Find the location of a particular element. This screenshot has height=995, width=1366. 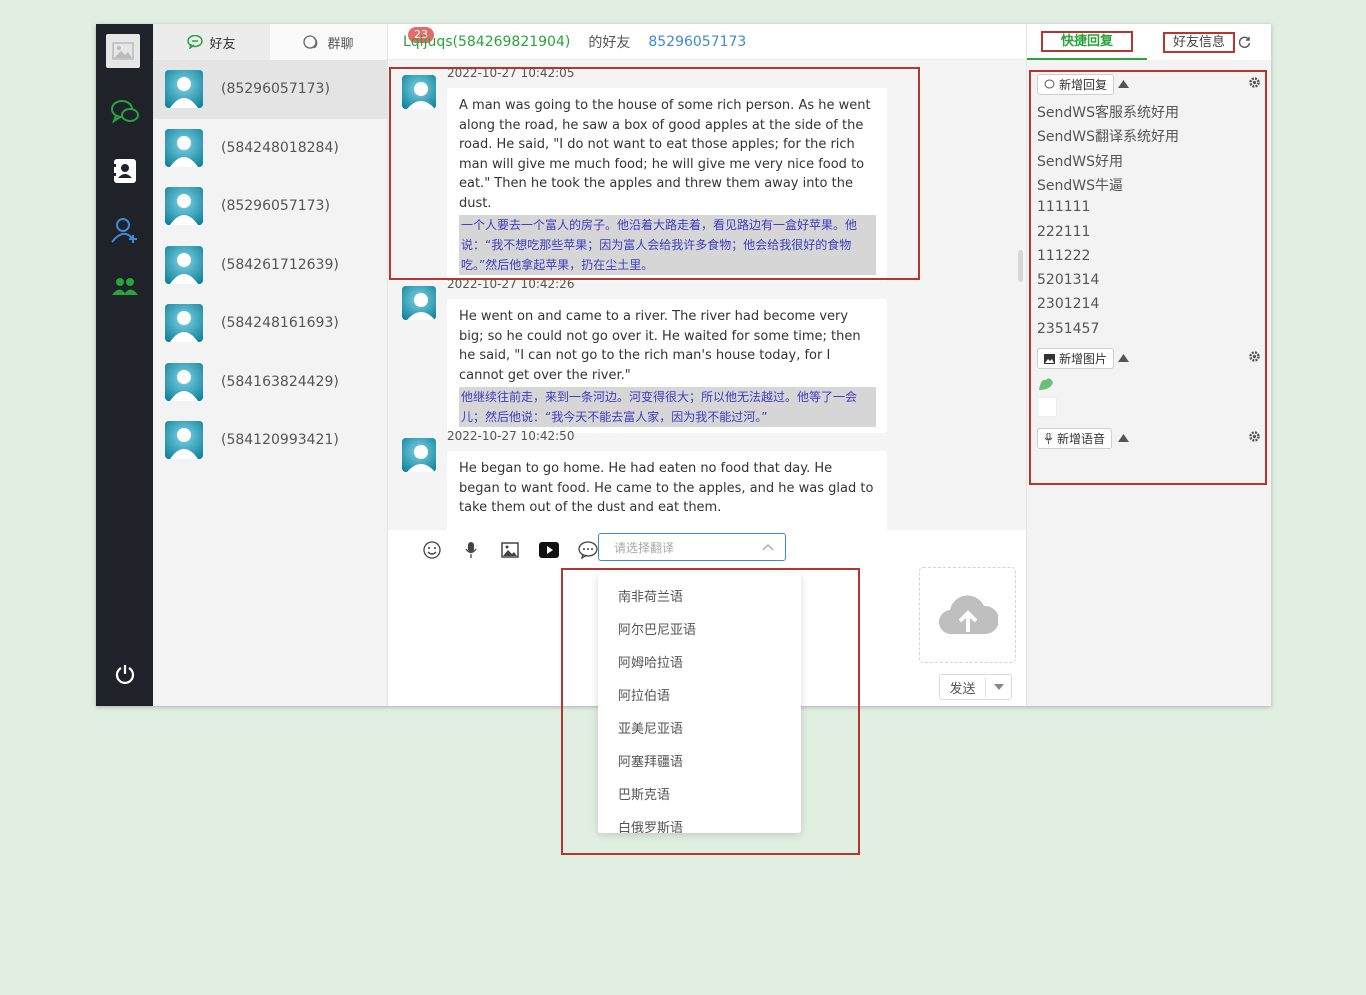

friend-id: 85296057173 is located at coordinates (697, 42).